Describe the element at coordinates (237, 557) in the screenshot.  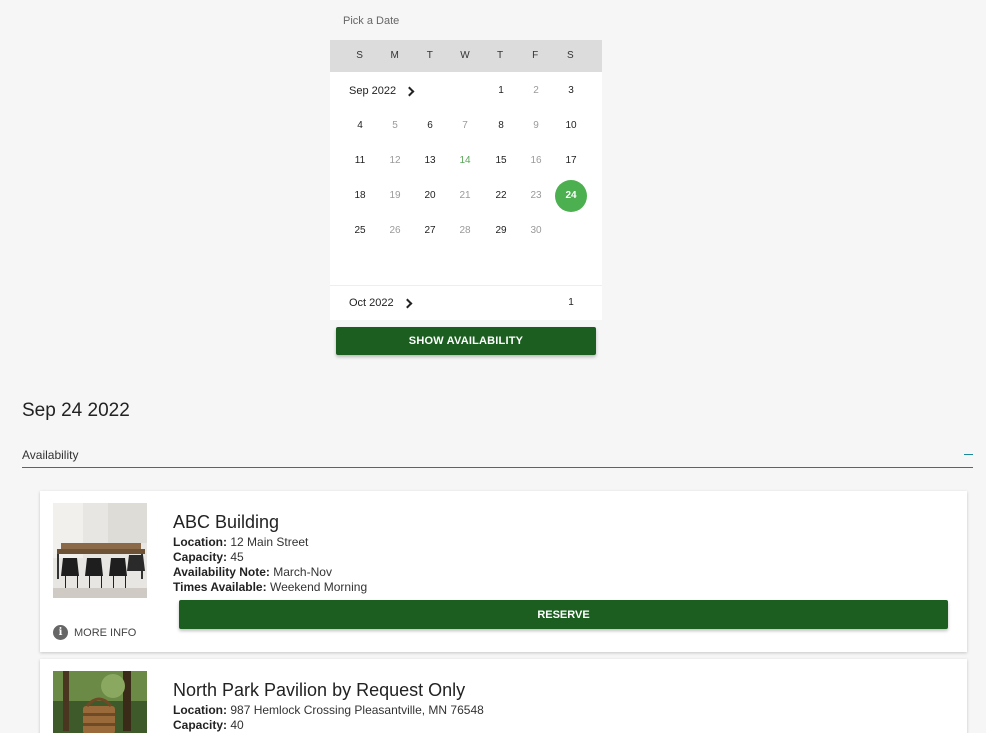
I see `detail-value: 45` at that location.